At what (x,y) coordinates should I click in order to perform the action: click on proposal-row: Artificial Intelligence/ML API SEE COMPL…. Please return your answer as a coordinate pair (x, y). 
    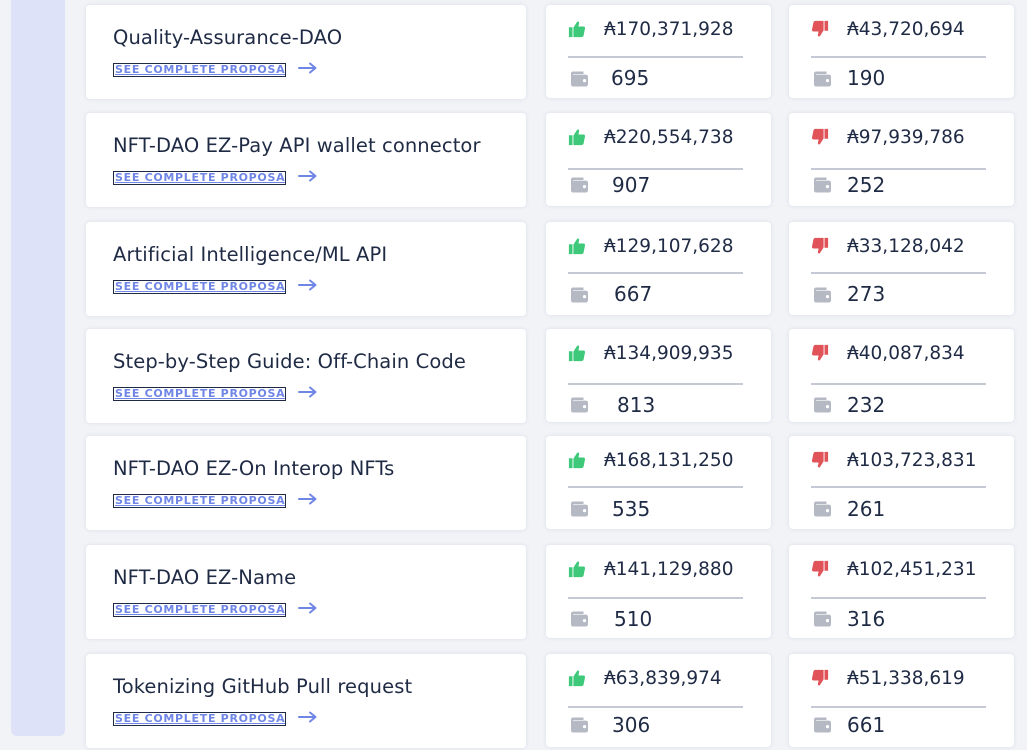
    Looking at the image, I should click on (513, 270).